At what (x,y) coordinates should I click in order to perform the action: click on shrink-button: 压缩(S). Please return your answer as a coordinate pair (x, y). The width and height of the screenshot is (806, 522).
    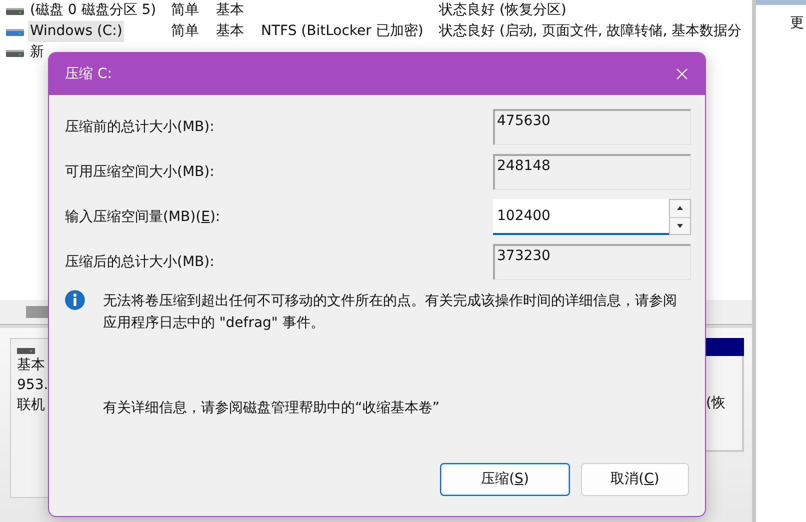
    Looking at the image, I should click on (505, 479).